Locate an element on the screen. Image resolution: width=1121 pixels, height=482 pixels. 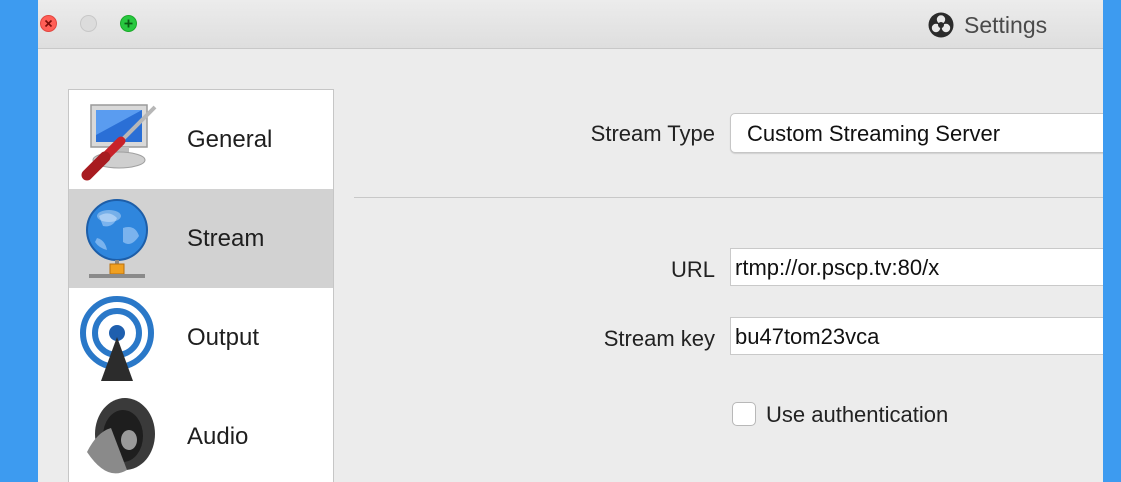
sidebar-item-output: Output is located at coordinates (201, 337).